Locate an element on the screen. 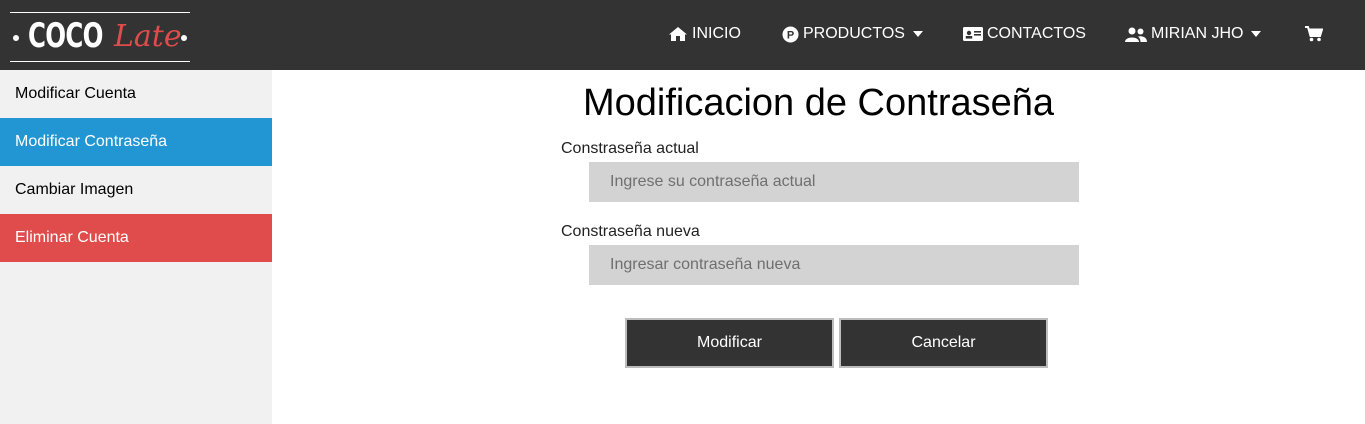  page-title: Modificacion de Contraseña is located at coordinates (818, 103).